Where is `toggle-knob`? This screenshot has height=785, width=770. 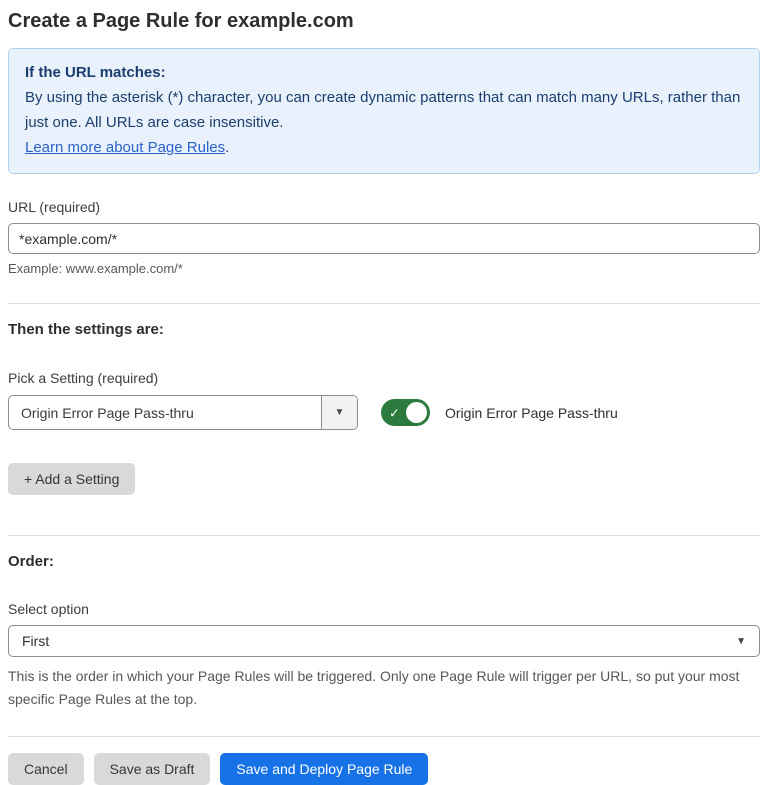
toggle-knob is located at coordinates (416, 412).